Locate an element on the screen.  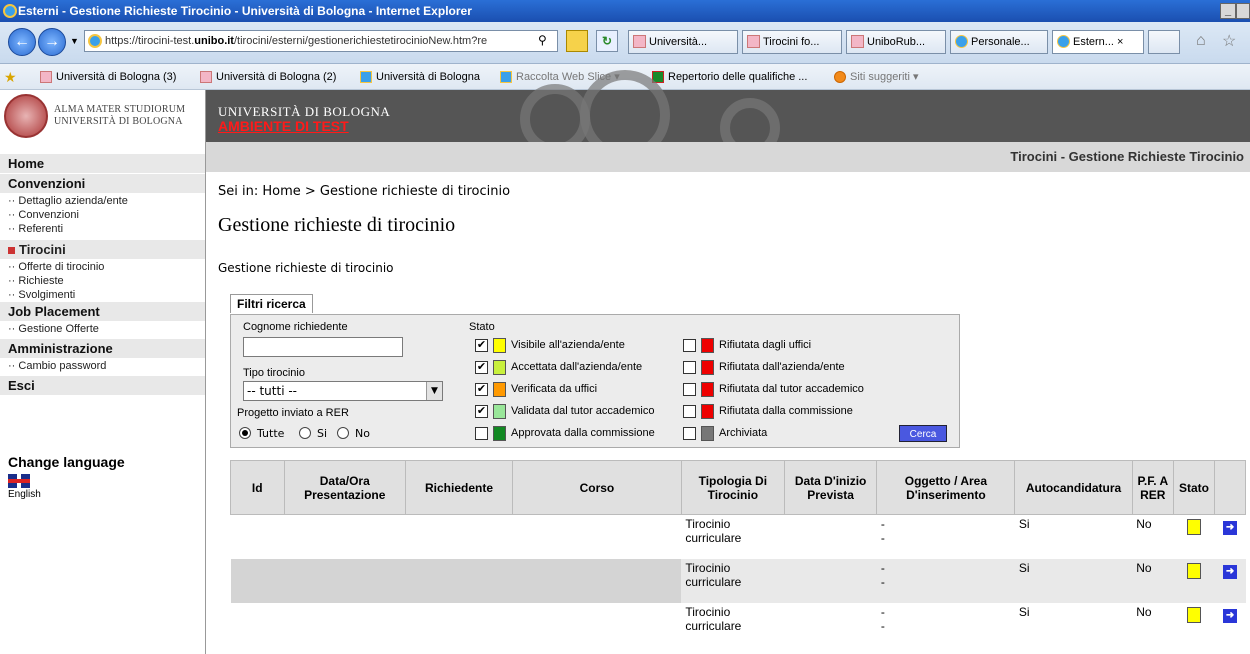
col-autocandidatura: Autocandidatura is located at coordinates (1073, 487).